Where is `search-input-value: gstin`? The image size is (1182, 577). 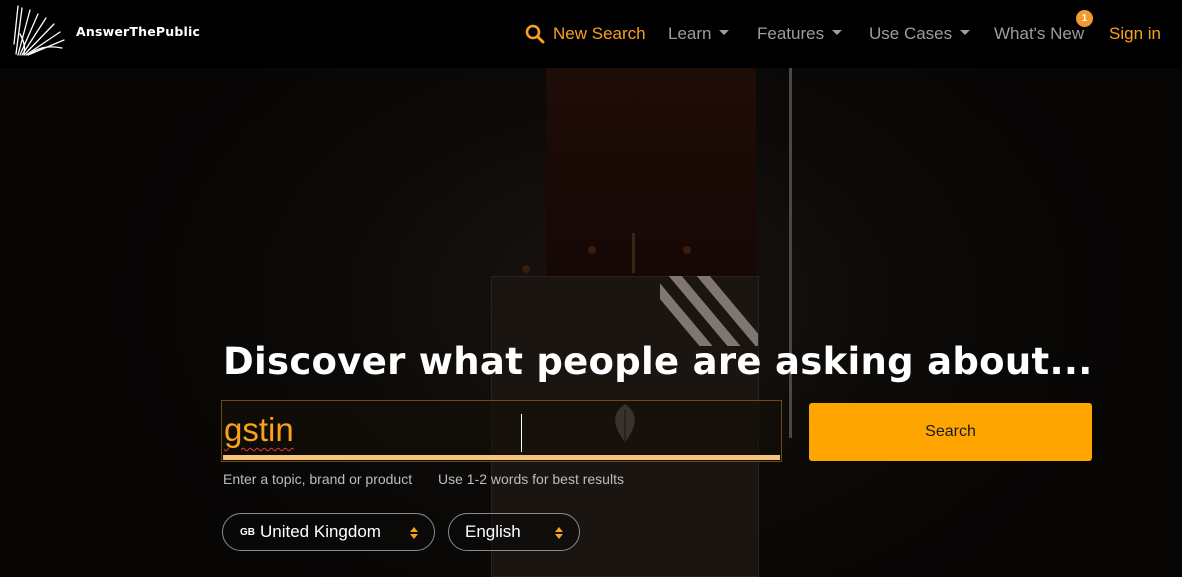
search-input-value: gstin is located at coordinates (259, 430).